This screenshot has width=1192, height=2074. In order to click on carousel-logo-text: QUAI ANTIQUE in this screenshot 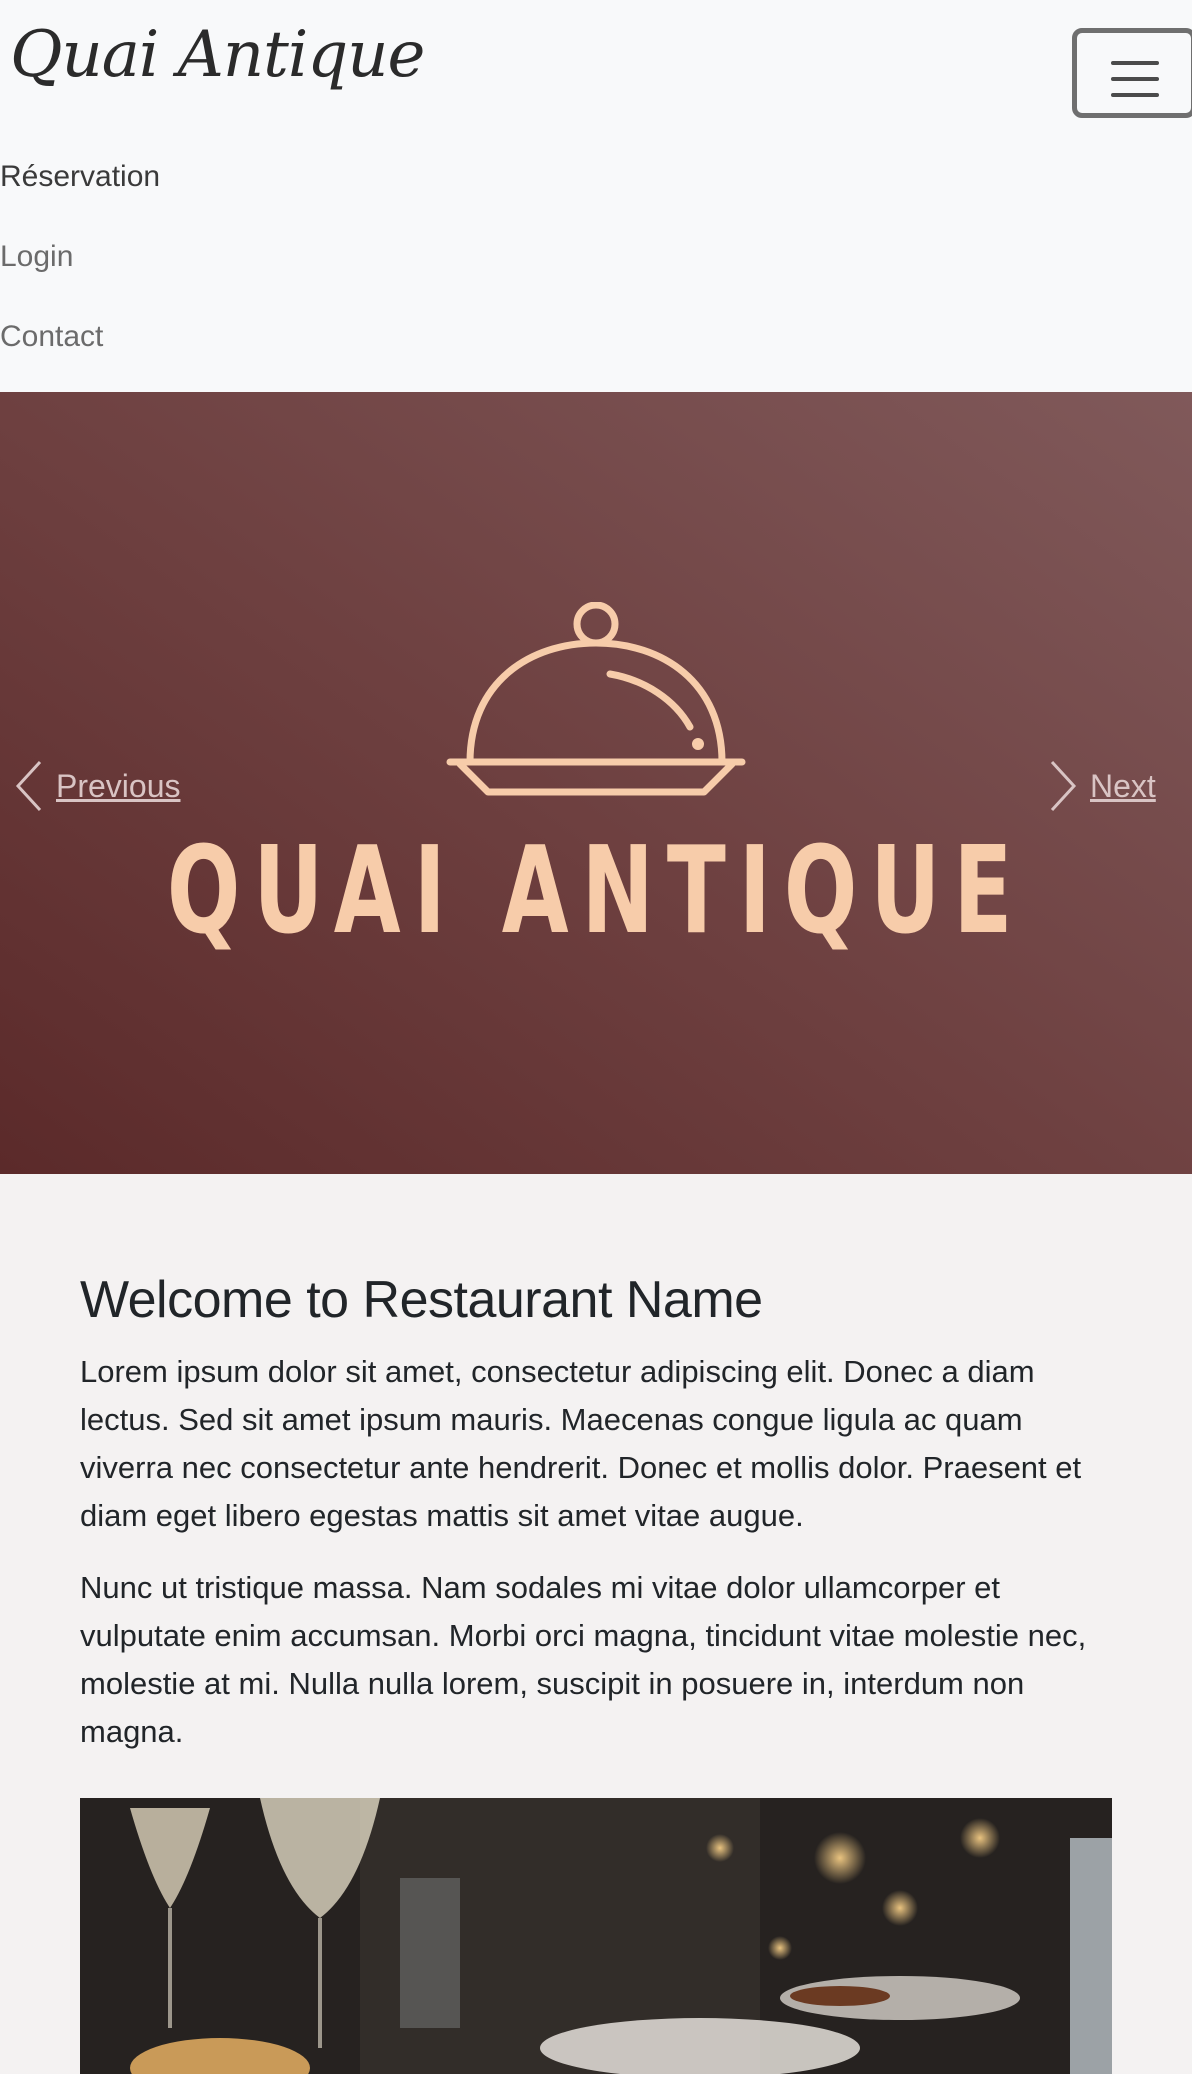, I will do `click(596, 891)`.